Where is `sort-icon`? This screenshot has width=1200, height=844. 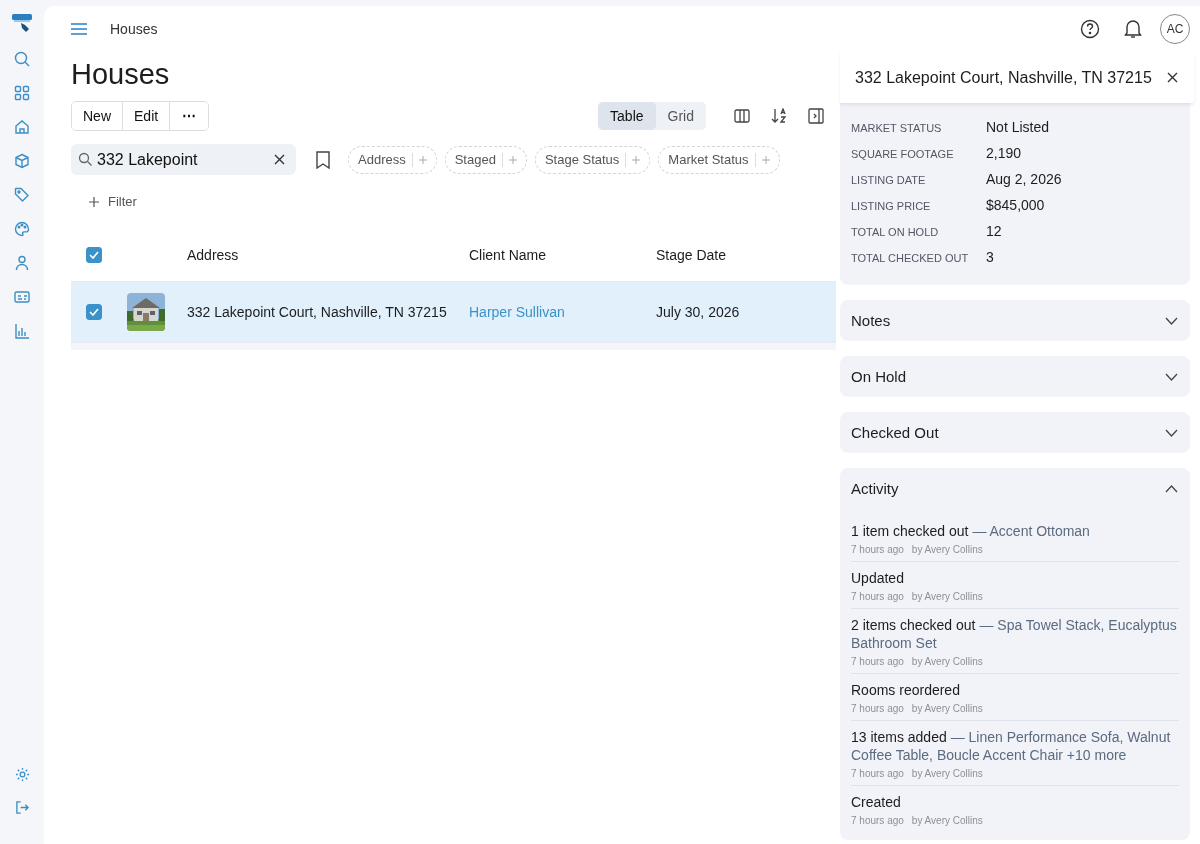
sort-icon is located at coordinates (779, 116).